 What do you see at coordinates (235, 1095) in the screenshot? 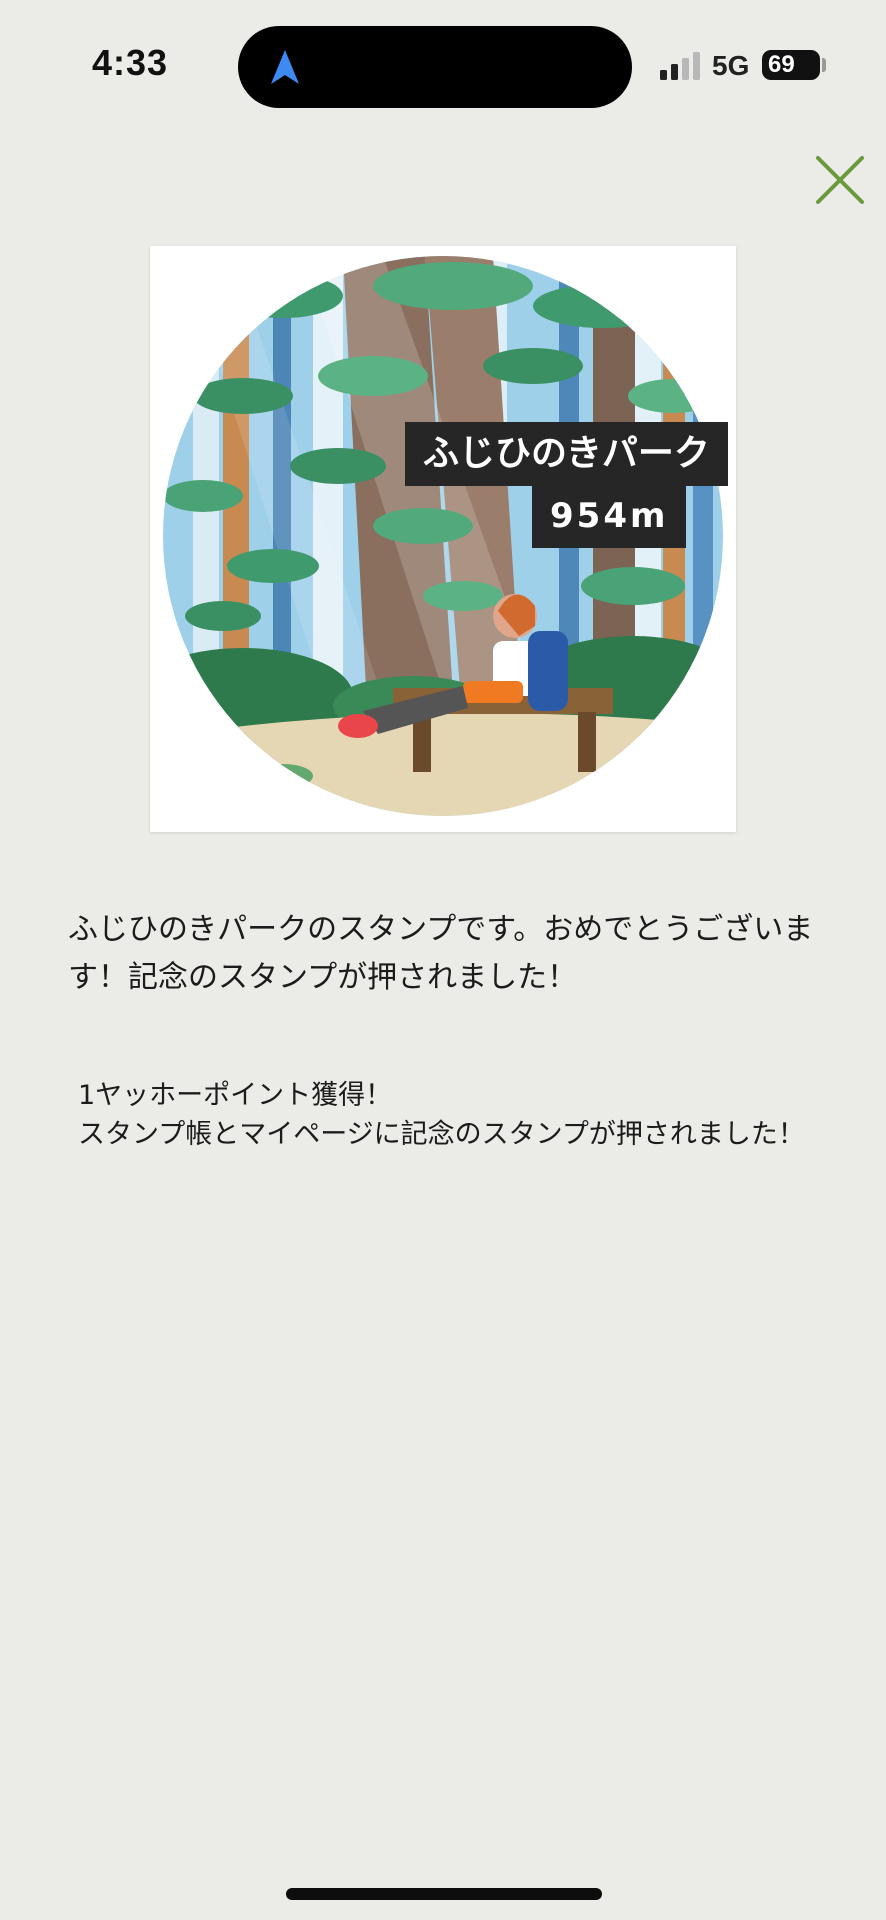
I see `points-earned-text: 1ヤッホーポイント獲得！` at bounding box center [235, 1095].